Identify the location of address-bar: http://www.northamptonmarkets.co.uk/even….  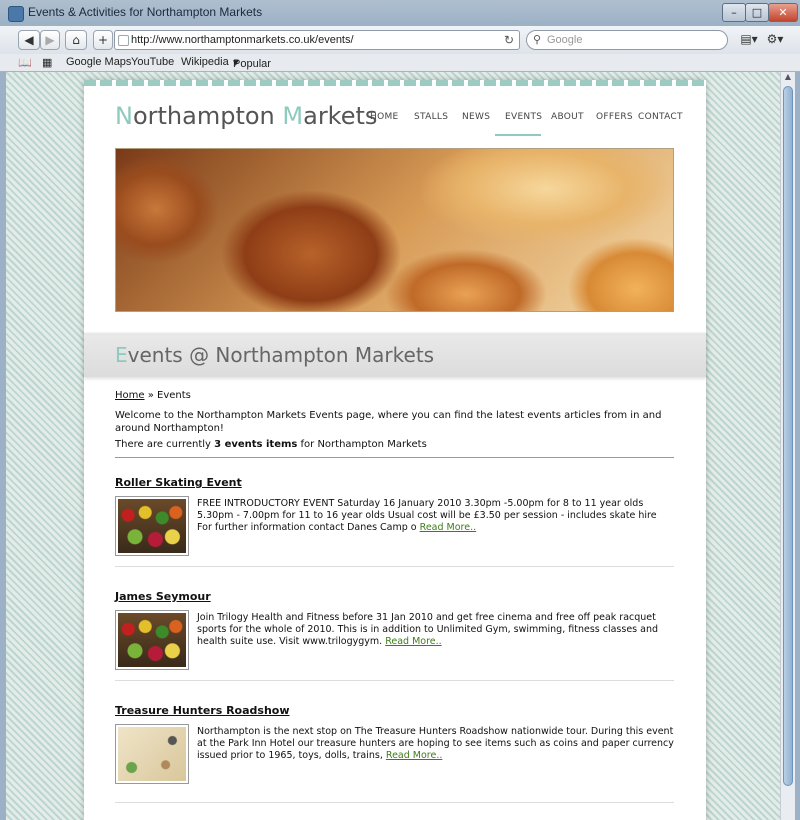
(317, 40).